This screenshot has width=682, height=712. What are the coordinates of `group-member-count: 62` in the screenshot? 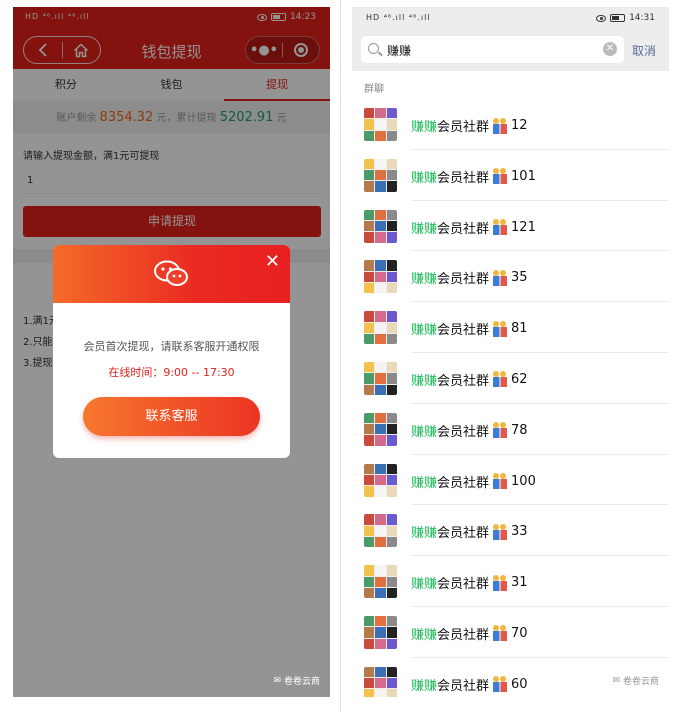 It's located at (519, 379).